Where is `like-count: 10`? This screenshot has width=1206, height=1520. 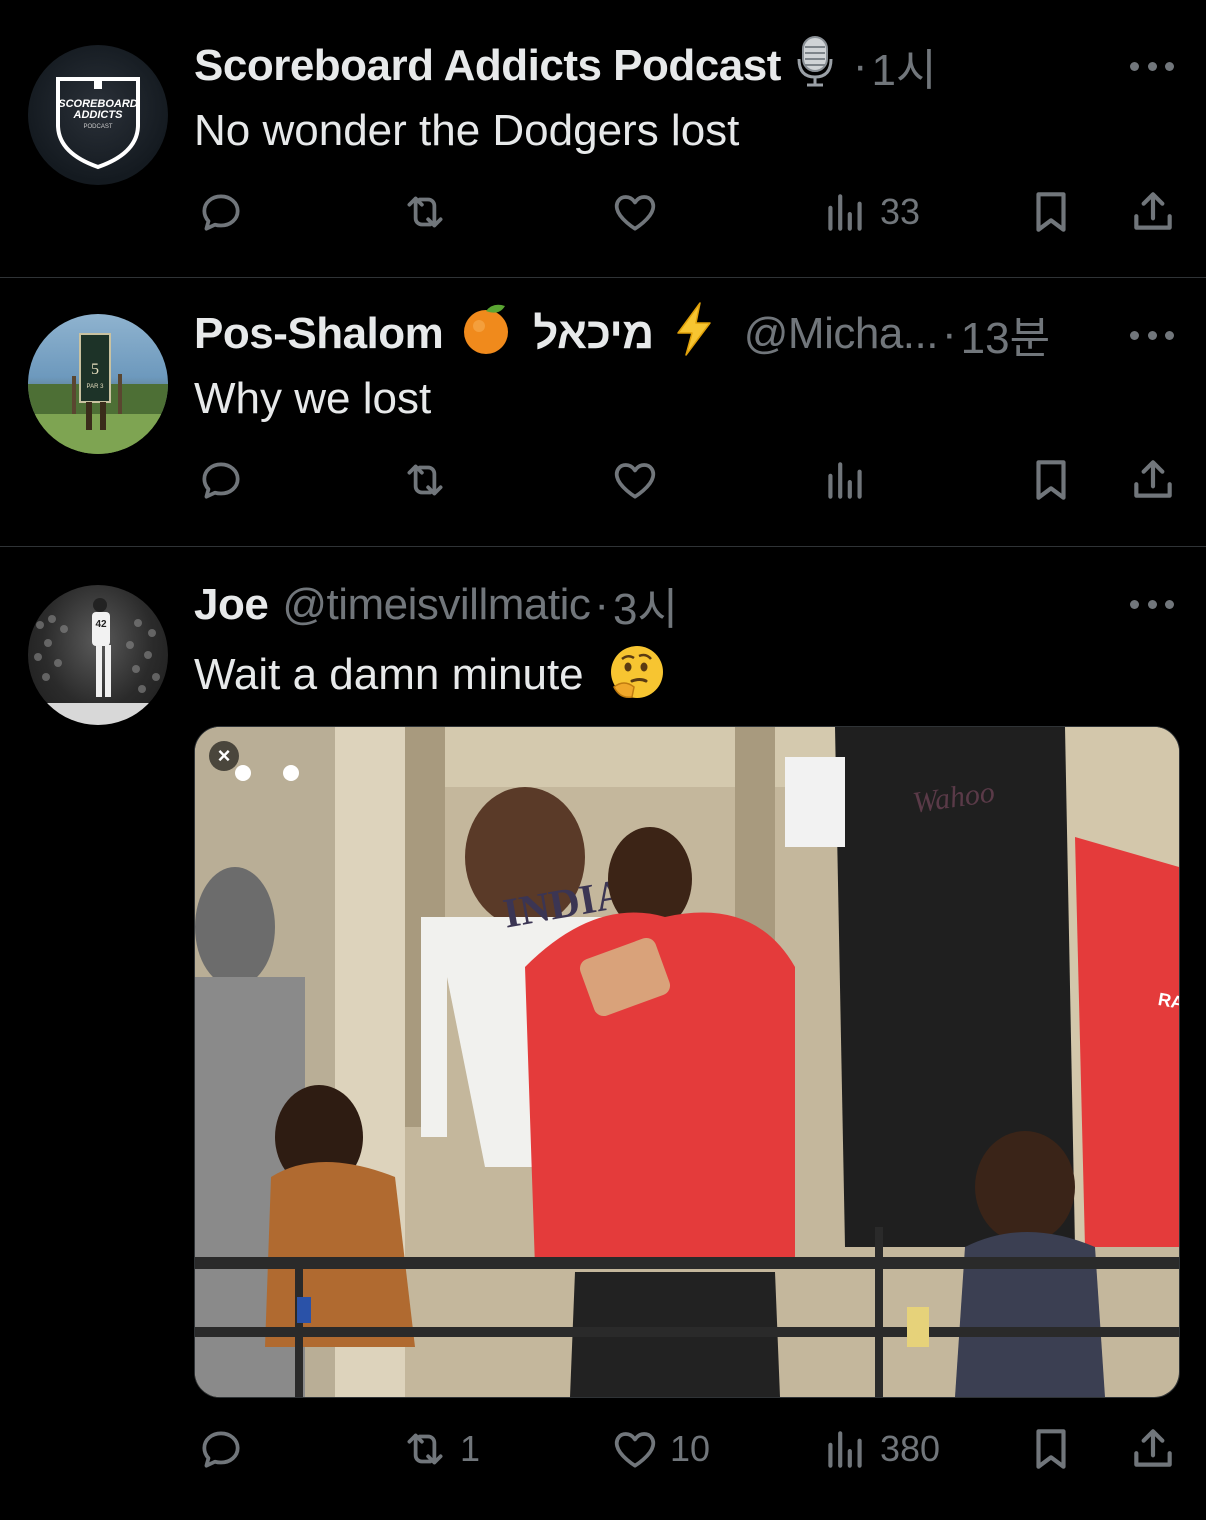 like-count: 10 is located at coordinates (690, 1448).